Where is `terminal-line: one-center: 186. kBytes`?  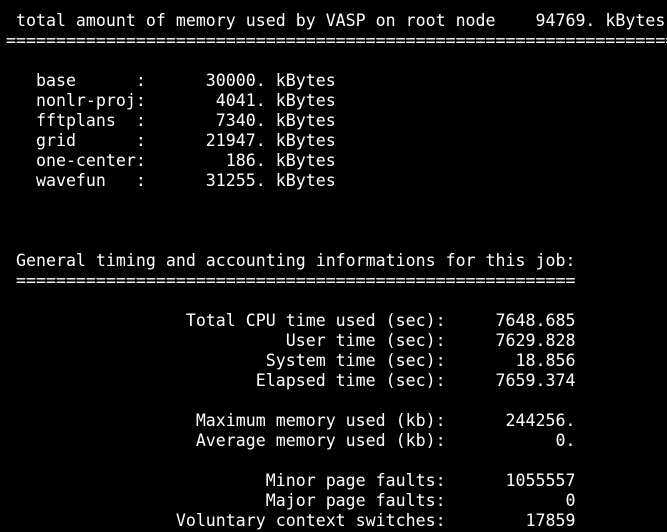
terminal-line: one-center: 186. kBytes is located at coordinates (171, 160).